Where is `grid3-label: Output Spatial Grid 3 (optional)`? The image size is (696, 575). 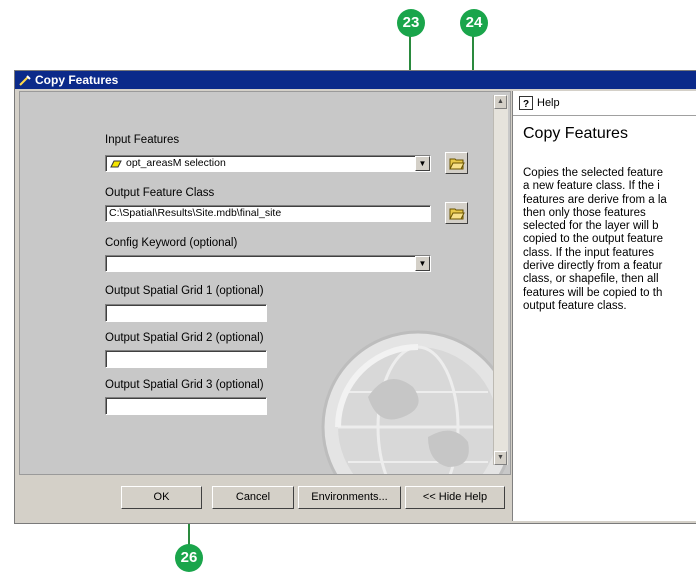 grid3-label: Output Spatial Grid 3 (optional) is located at coordinates (184, 385).